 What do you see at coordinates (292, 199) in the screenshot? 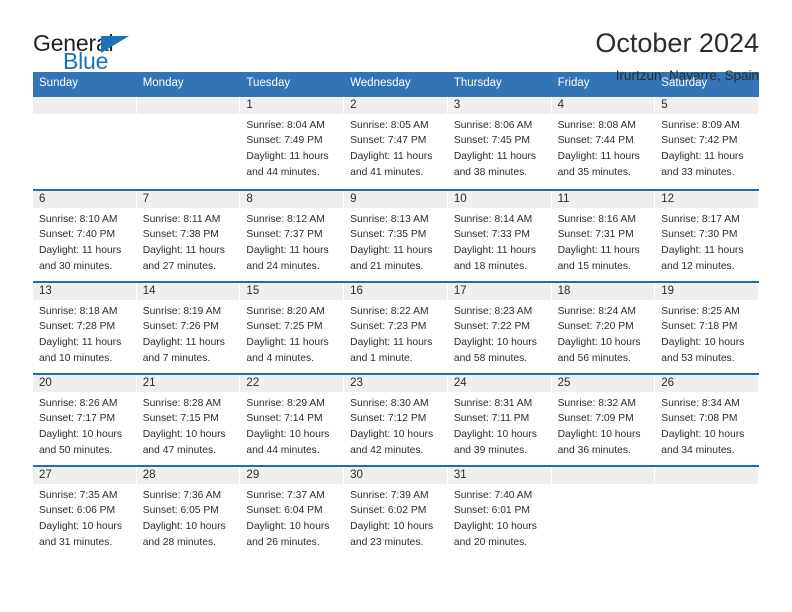
I see `day-number: 8` at bounding box center [292, 199].